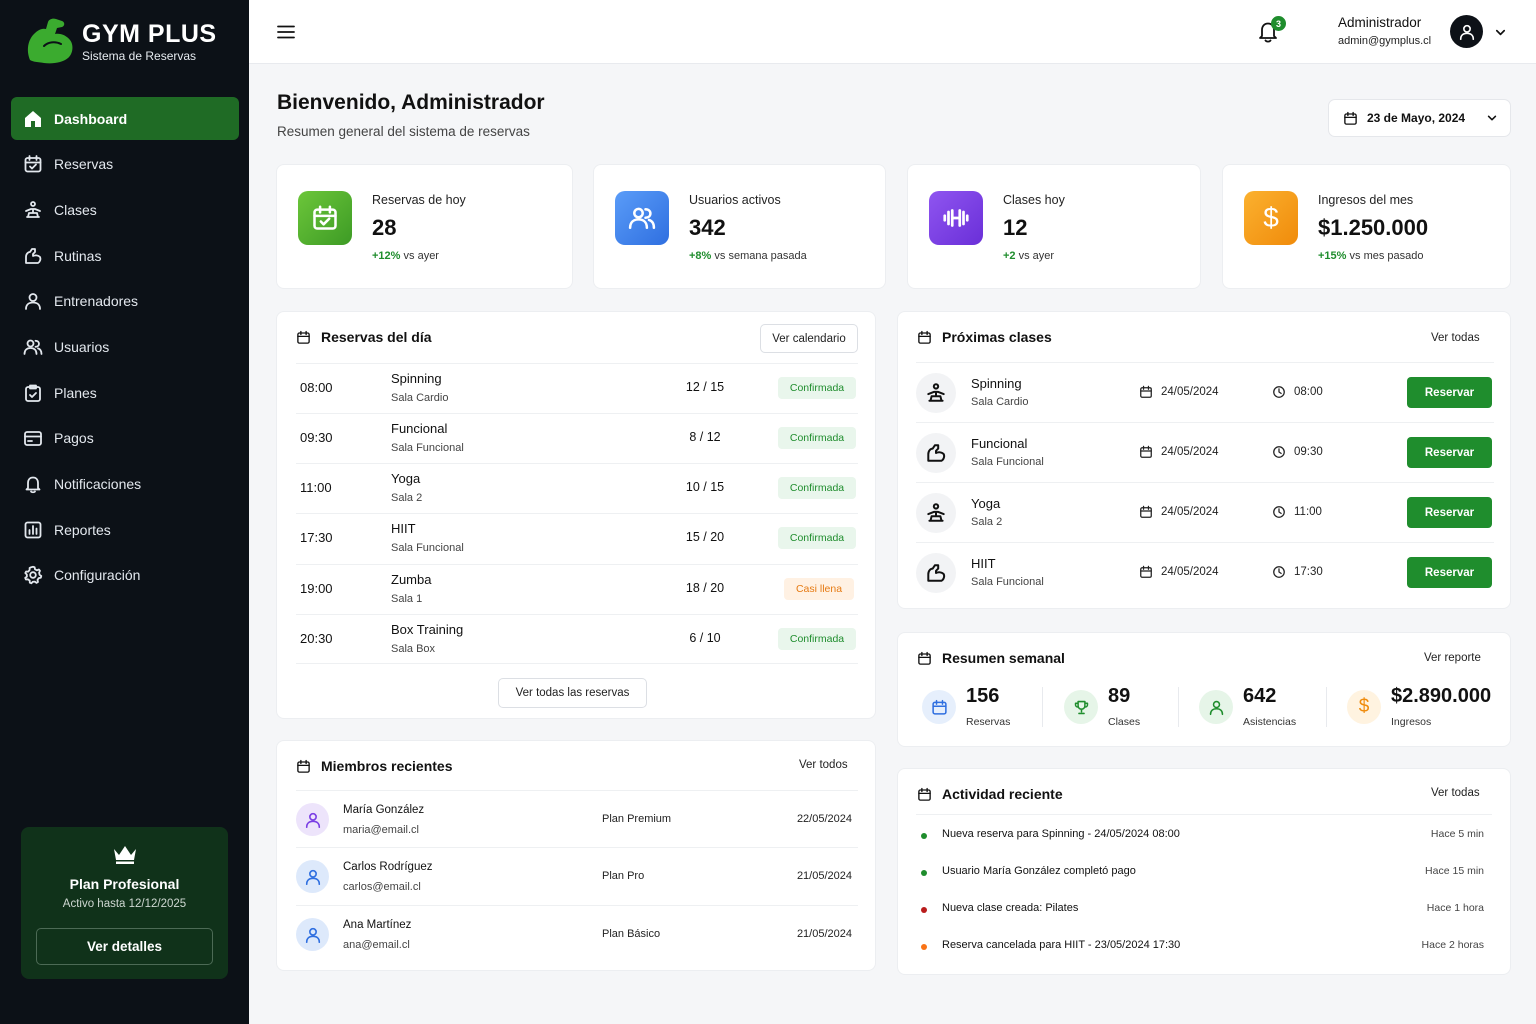  What do you see at coordinates (377, 925) in the screenshot?
I see `member-name: Ana Martínez` at bounding box center [377, 925].